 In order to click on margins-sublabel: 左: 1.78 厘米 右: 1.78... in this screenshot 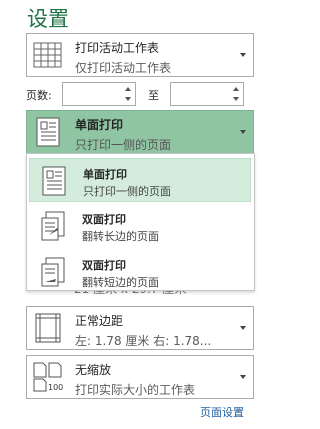, I will do `click(143, 341)`.